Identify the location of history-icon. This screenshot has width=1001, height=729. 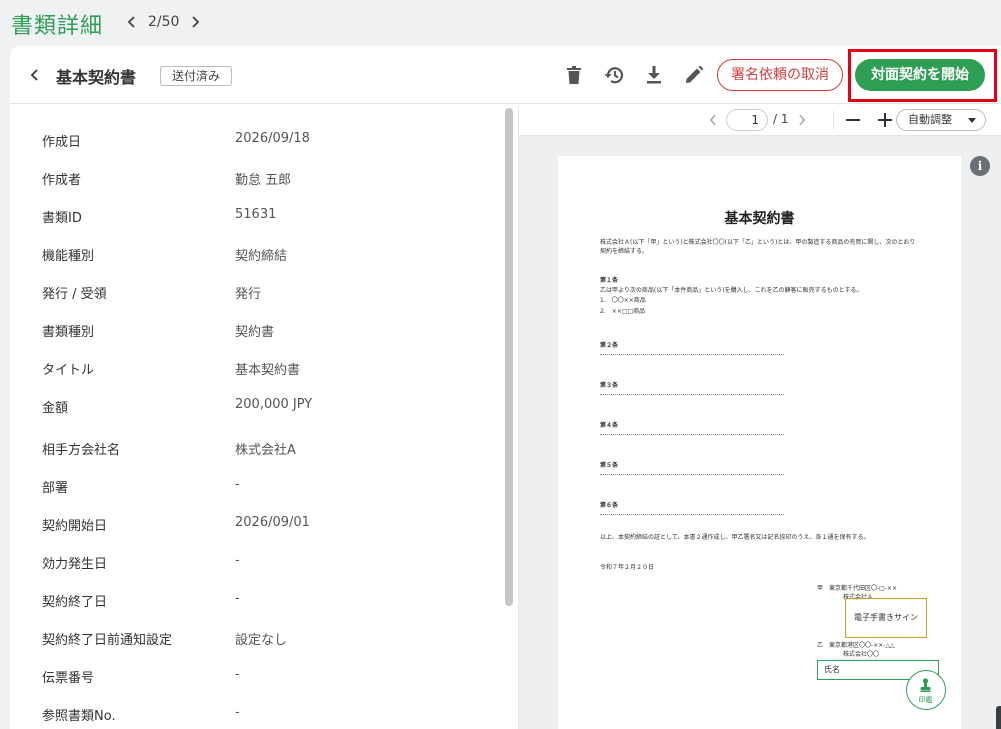
(614, 75).